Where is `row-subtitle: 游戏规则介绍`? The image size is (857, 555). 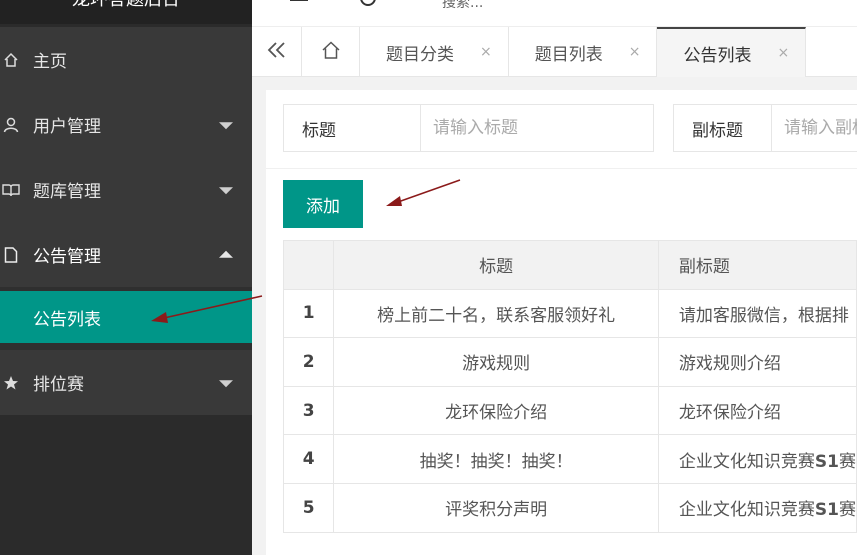
row-subtitle: 游戏规则介绍 is located at coordinates (757, 362).